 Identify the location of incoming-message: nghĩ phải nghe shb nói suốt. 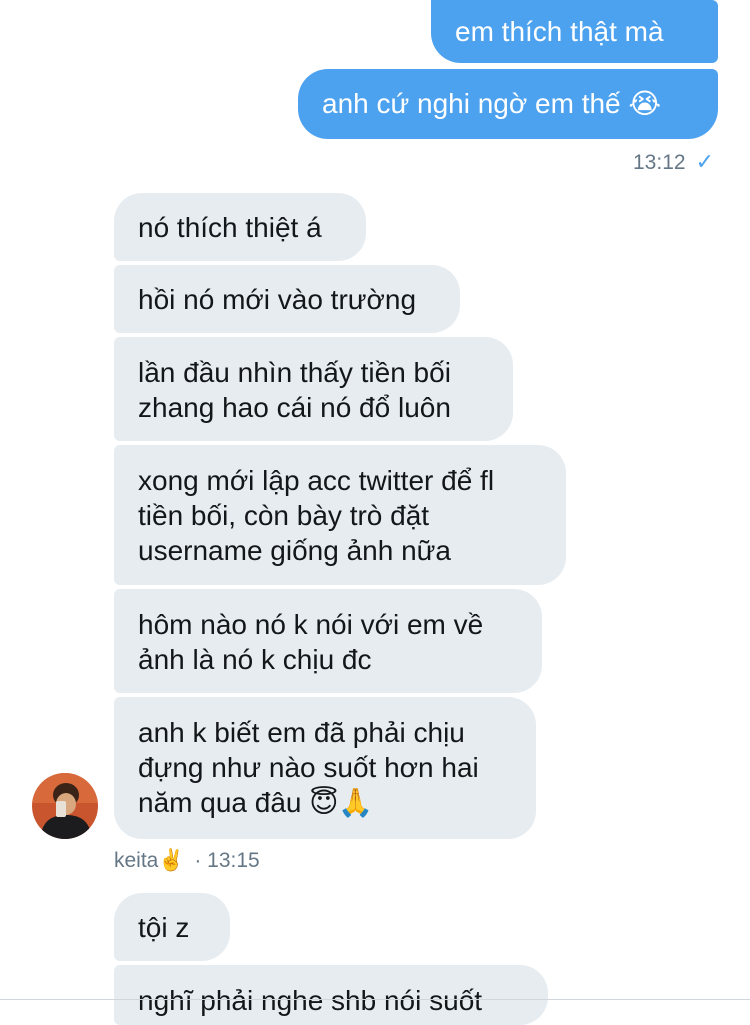
(331, 995).